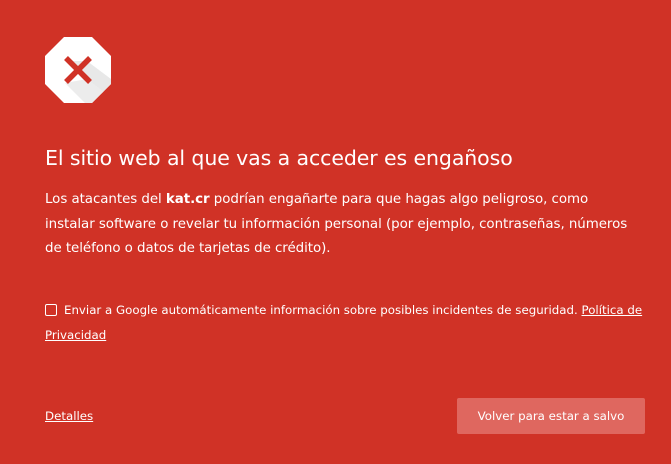  Describe the element at coordinates (187, 199) in the screenshot. I see `site-name: kat.cr` at that location.